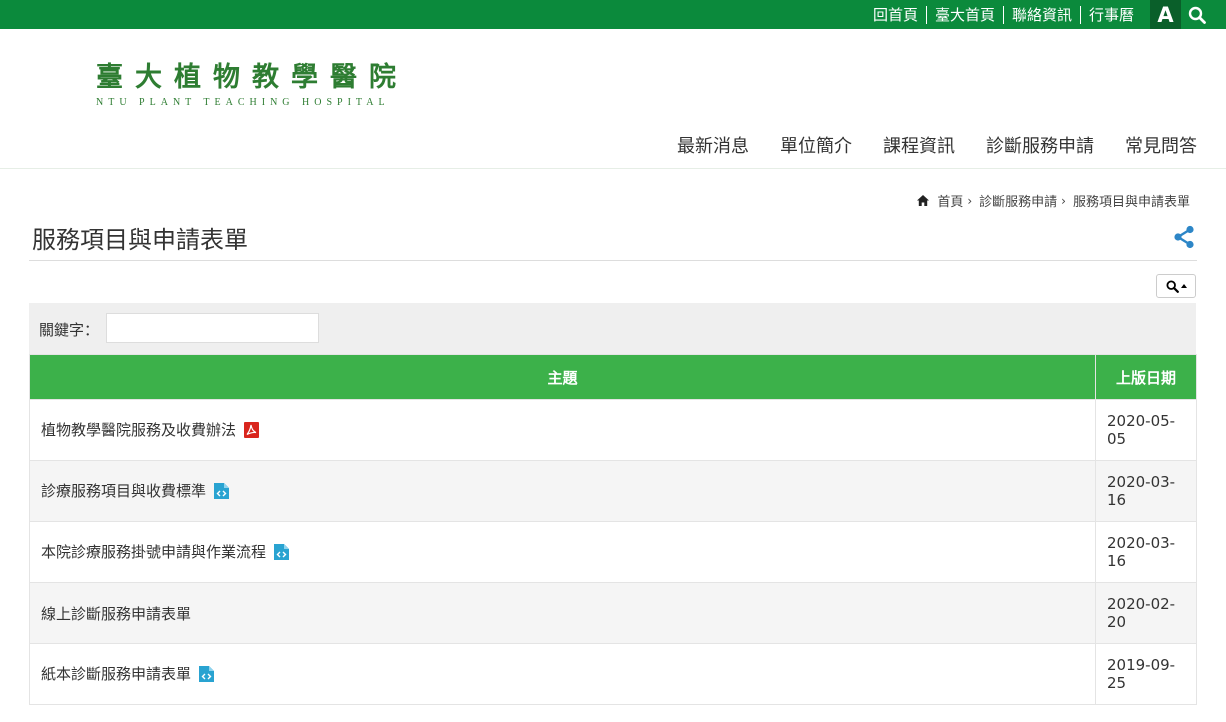 This screenshot has width=1226, height=722. I want to click on topic-cell: 植物教學醫院服務及收費辦法, so click(562, 430).